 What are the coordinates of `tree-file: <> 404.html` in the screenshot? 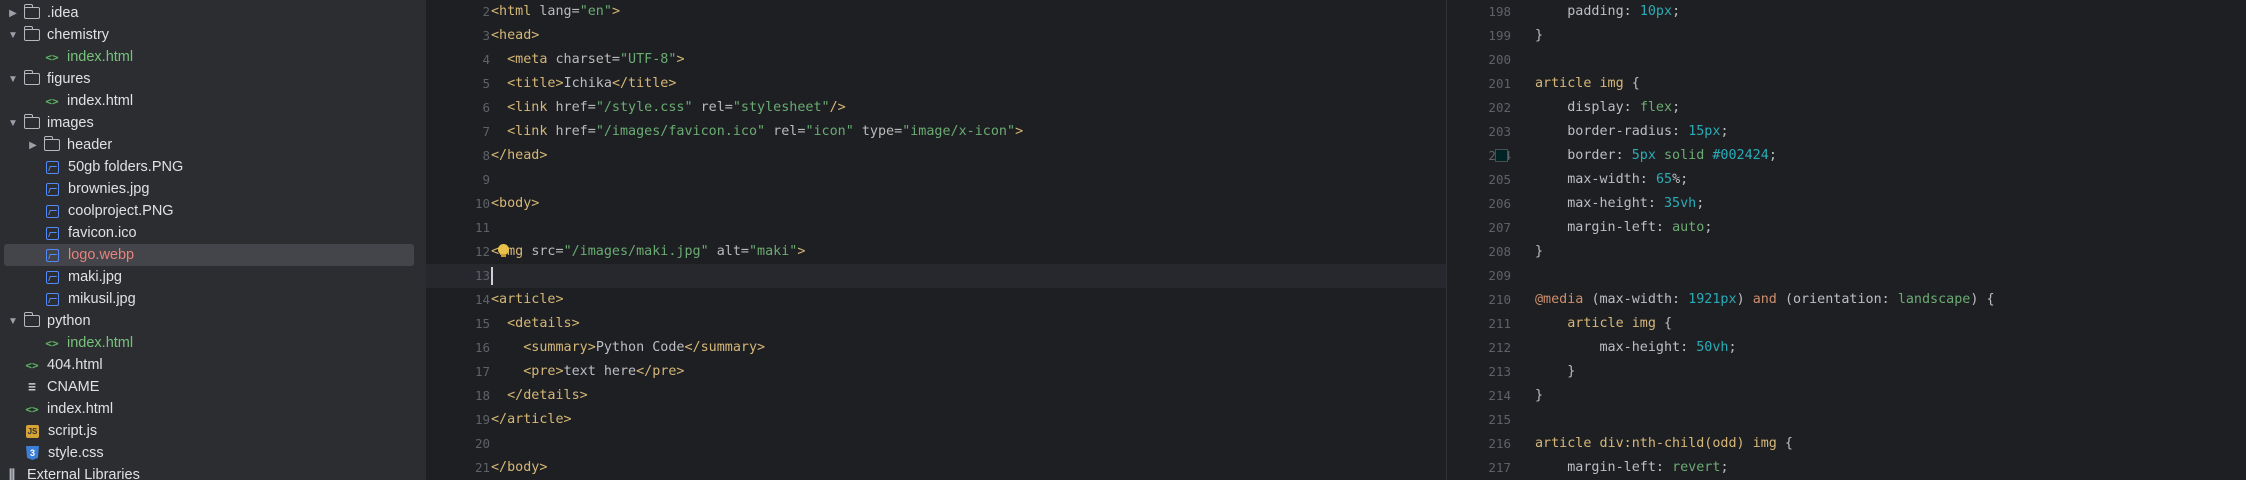 It's located at (207, 365).